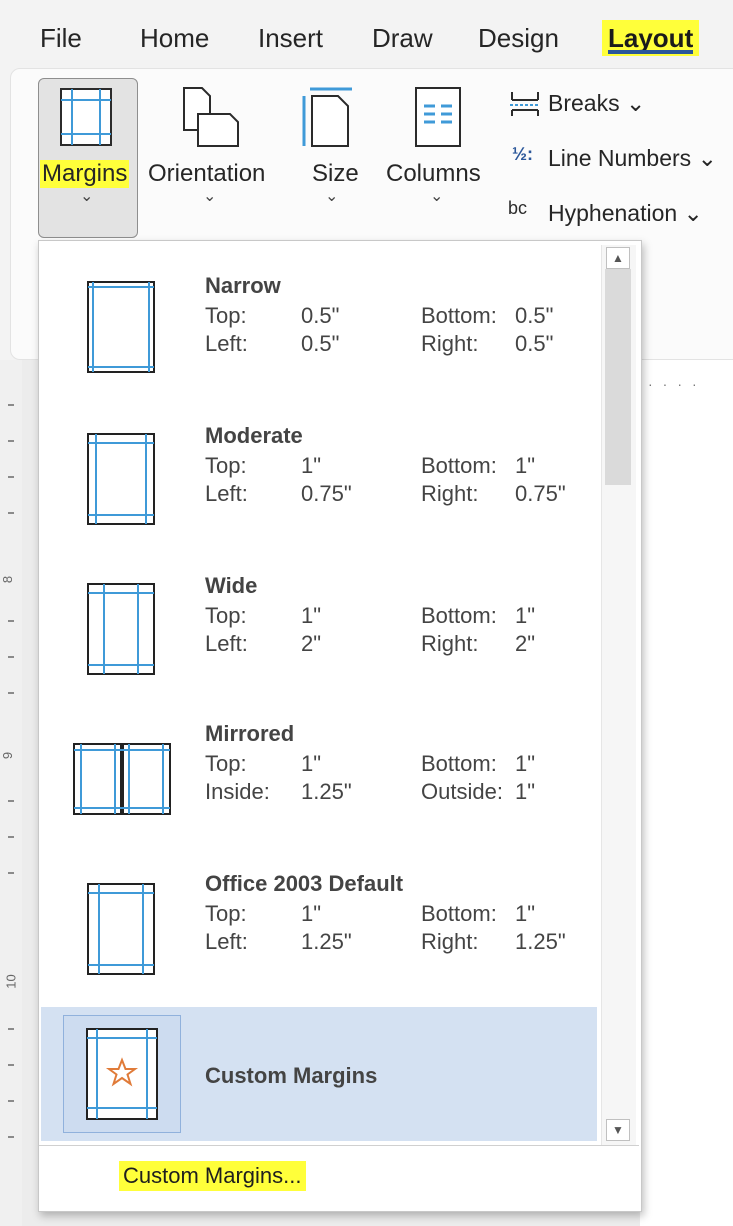  What do you see at coordinates (618, 377) in the screenshot?
I see `scrollbar-thumb` at bounding box center [618, 377].